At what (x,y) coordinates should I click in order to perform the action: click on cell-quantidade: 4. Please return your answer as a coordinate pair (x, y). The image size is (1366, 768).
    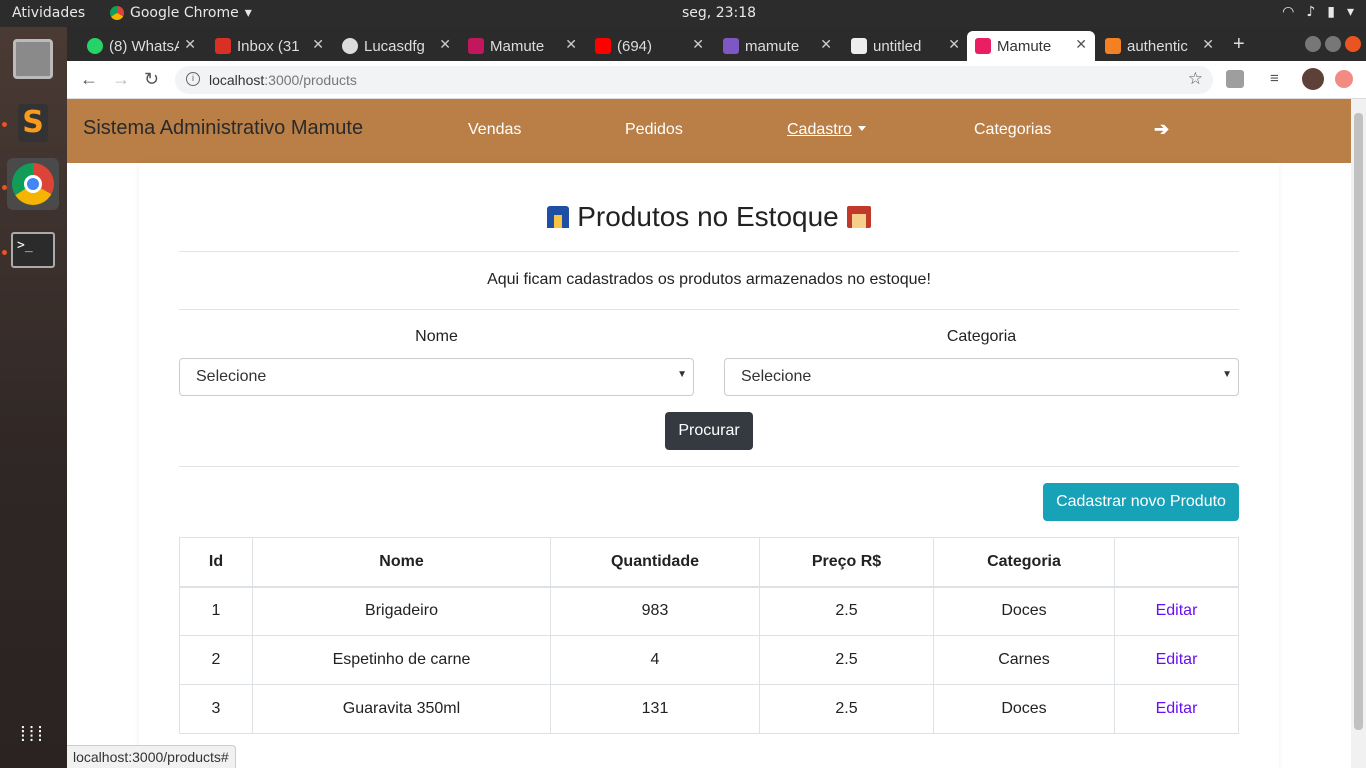
    Looking at the image, I should click on (655, 660).